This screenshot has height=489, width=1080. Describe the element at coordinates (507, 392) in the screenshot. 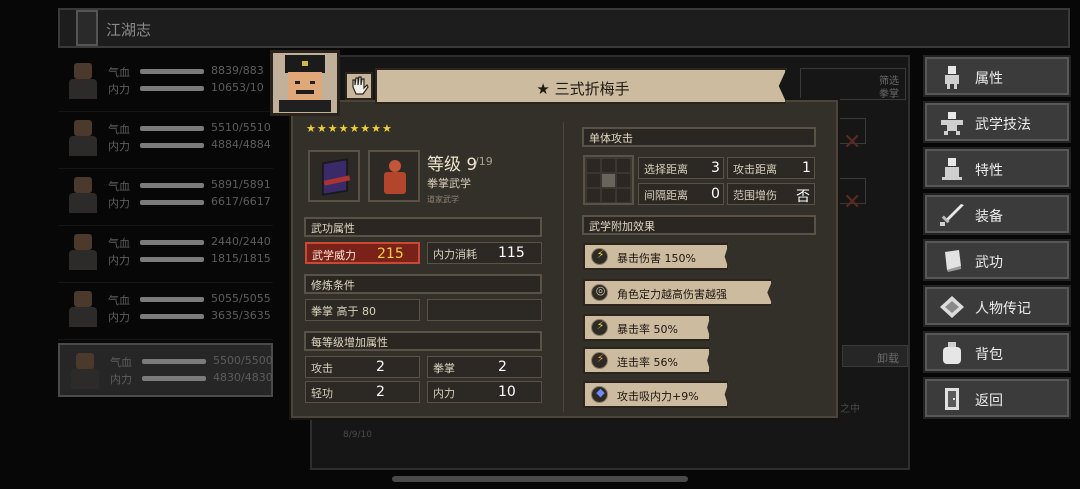

I see `per-level-value: 10` at that location.